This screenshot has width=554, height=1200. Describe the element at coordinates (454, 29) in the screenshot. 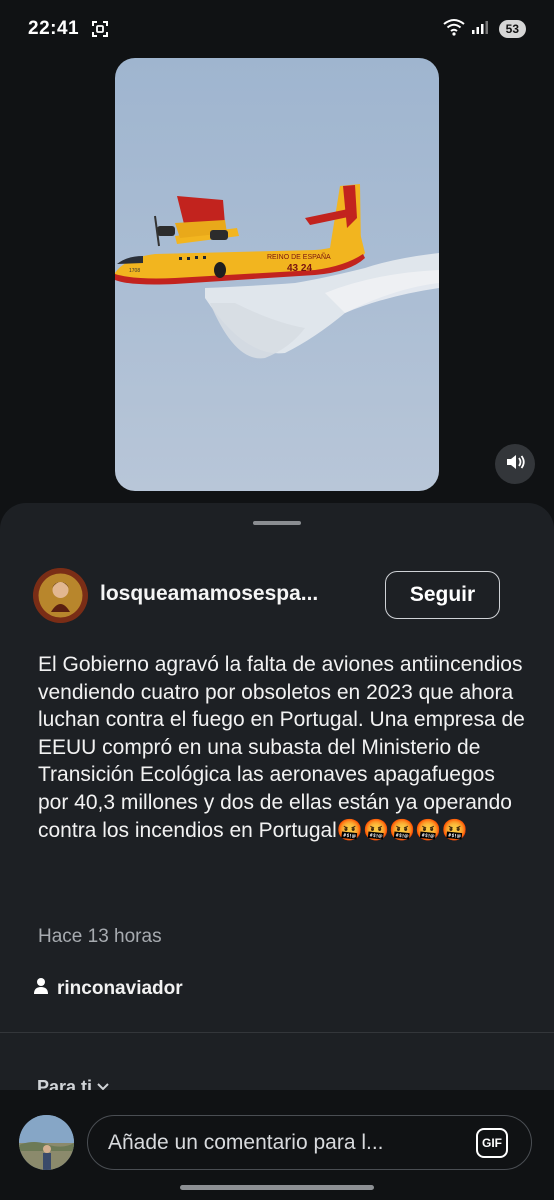

I see `wifi-icon` at that location.